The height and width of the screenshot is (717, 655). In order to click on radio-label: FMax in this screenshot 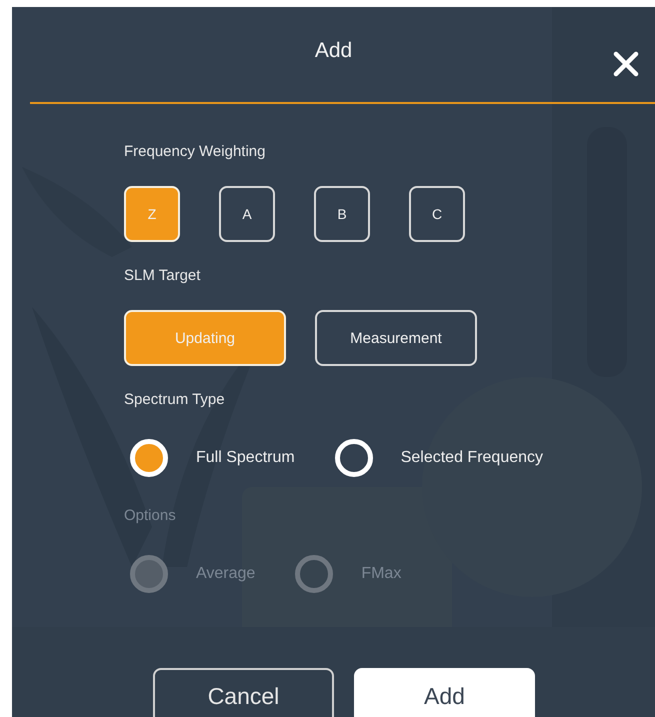, I will do `click(381, 574)`.